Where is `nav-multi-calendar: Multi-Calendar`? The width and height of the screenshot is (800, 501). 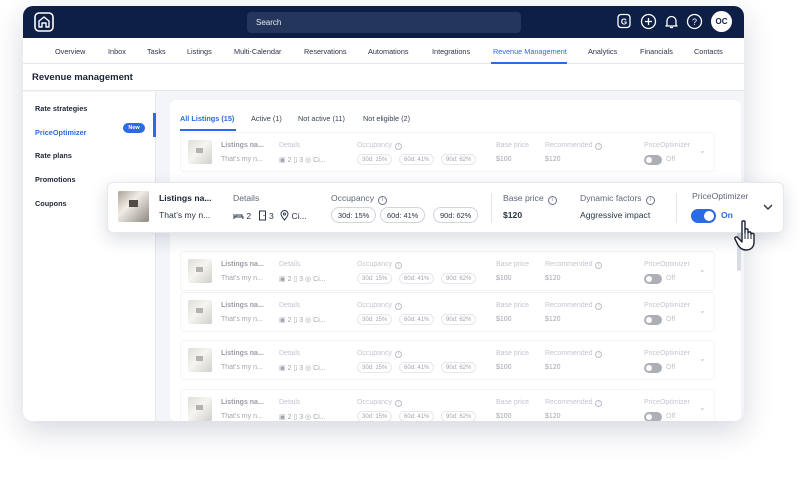 nav-multi-calendar: Multi-Calendar is located at coordinates (257, 51).